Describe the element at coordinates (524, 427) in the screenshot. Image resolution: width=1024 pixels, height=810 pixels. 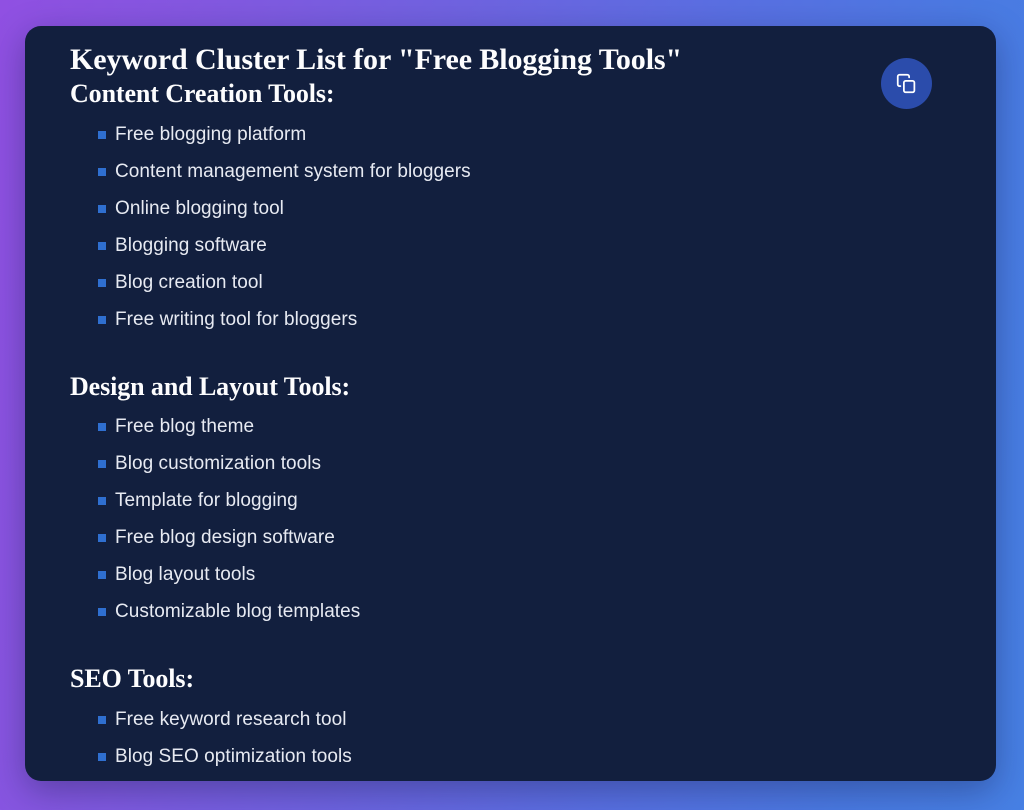
I see `list-item: Free blog theme` at that location.